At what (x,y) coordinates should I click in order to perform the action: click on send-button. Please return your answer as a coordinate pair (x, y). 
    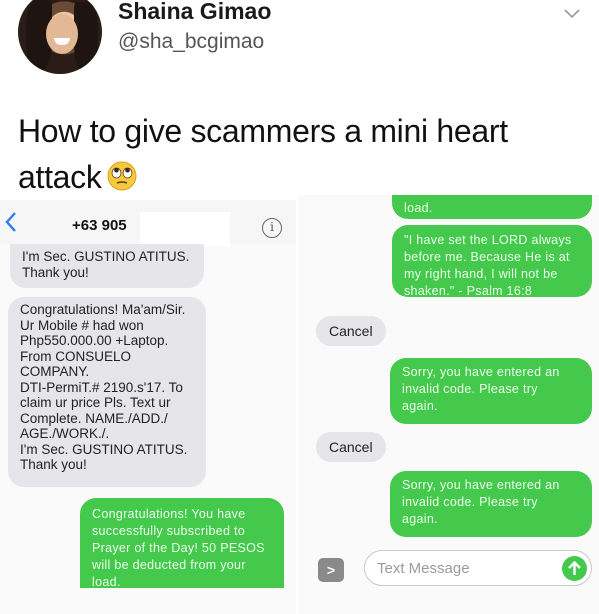
    Looking at the image, I should click on (574, 568).